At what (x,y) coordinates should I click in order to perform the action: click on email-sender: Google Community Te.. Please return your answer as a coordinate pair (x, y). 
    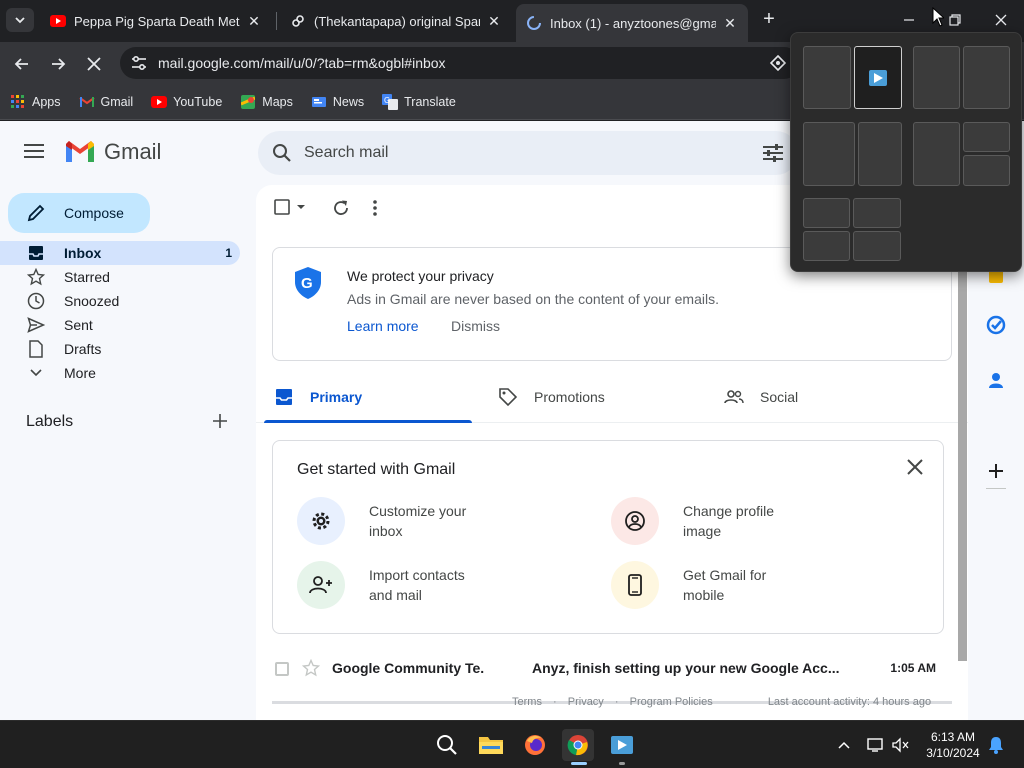
    Looking at the image, I should click on (408, 668).